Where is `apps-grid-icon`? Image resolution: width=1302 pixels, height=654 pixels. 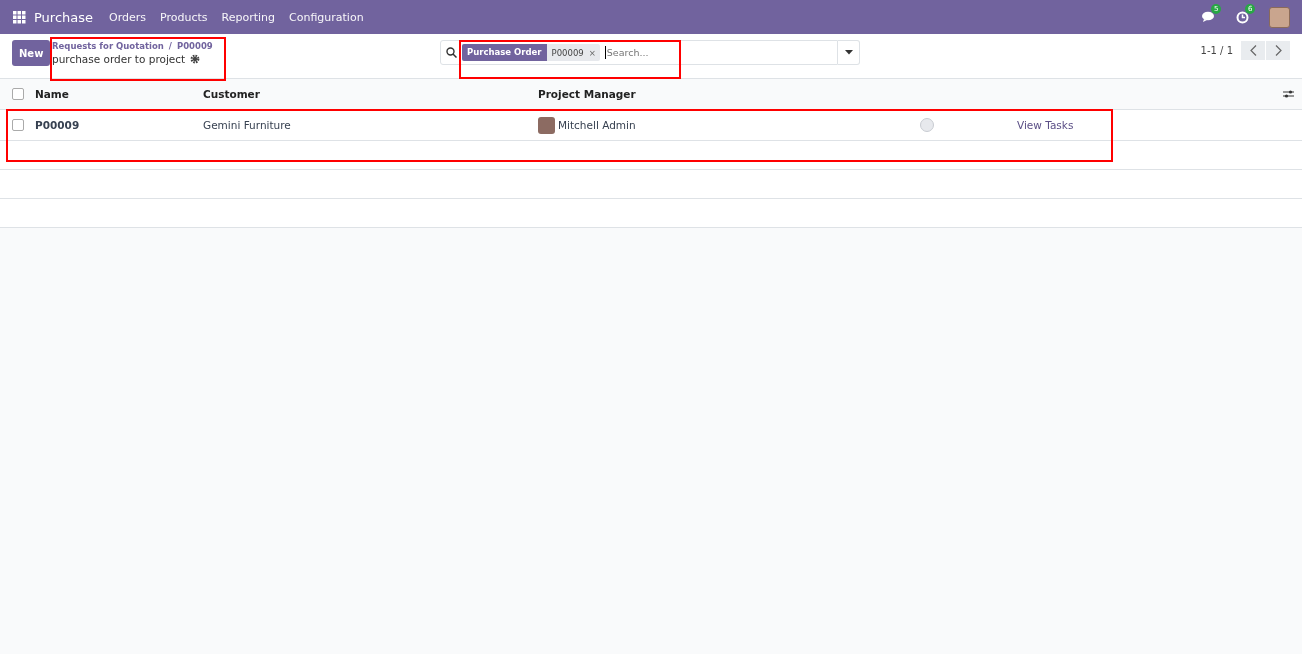
apps-grid-icon is located at coordinates (19, 17).